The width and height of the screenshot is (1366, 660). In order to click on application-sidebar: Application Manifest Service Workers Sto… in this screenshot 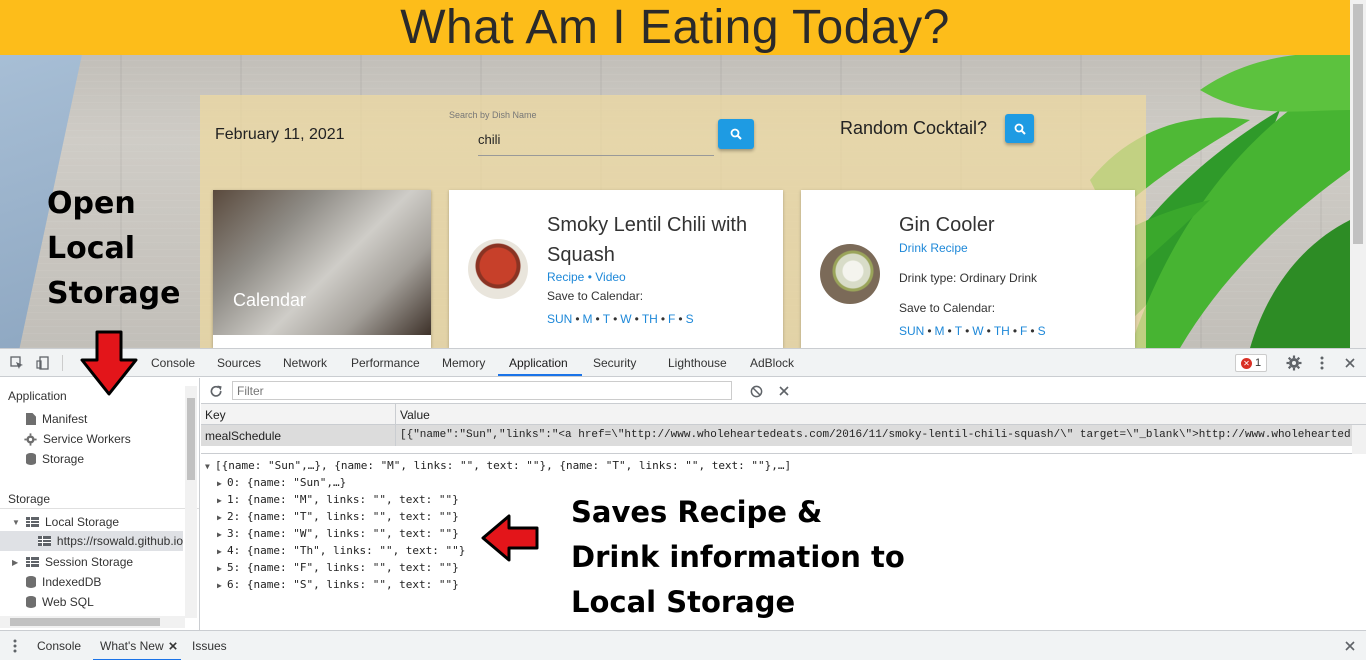, I will do `click(100, 504)`.